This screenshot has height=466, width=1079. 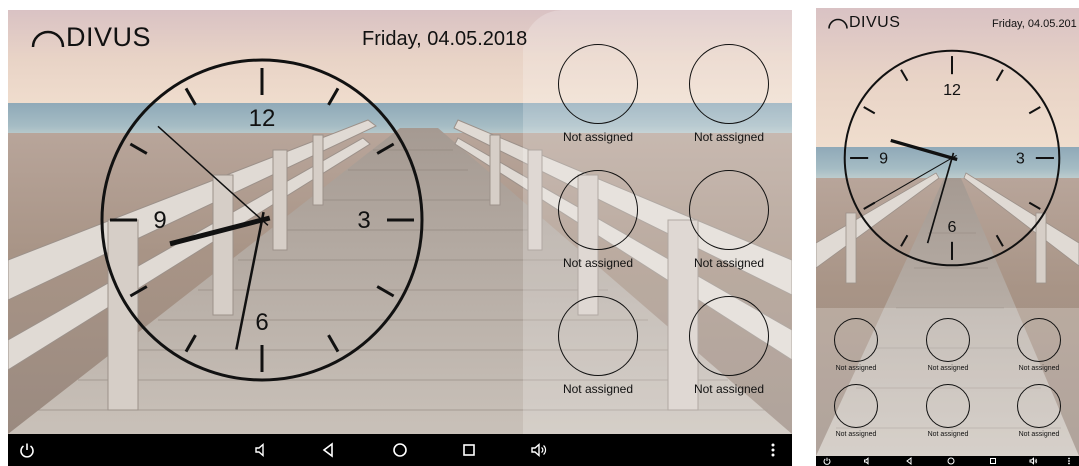 I want to click on analog-clock: 12 3 6 9, so click(x=952, y=158).